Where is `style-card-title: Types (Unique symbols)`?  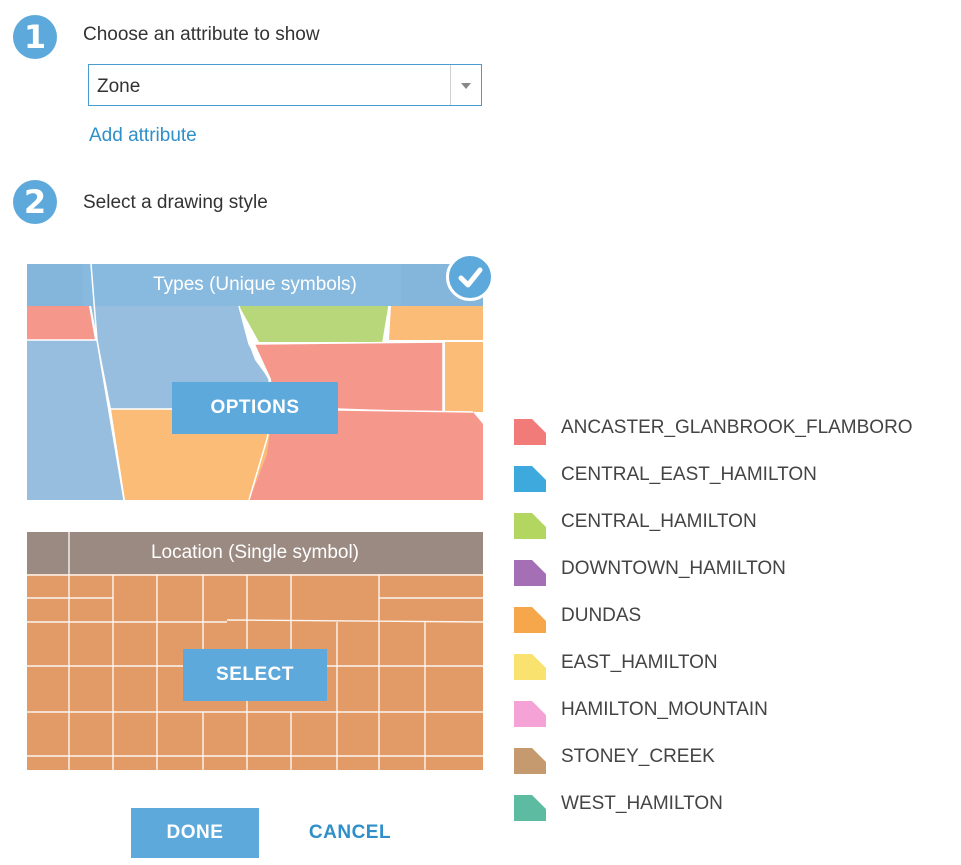 style-card-title: Types (Unique symbols) is located at coordinates (255, 284).